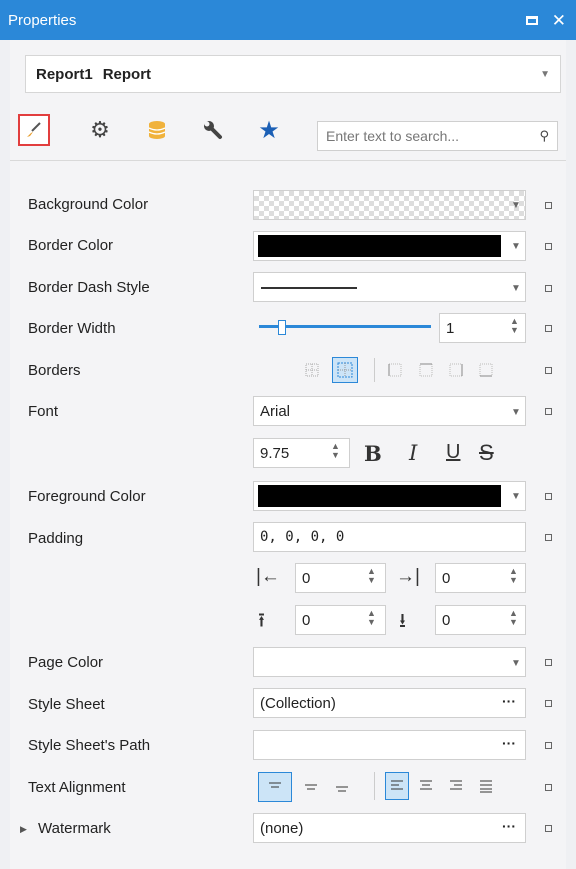 The width and height of the screenshot is (576, 869). Describe the element at coordinates (531, 20) in the screenshot. I see `restore-icon` at that location.